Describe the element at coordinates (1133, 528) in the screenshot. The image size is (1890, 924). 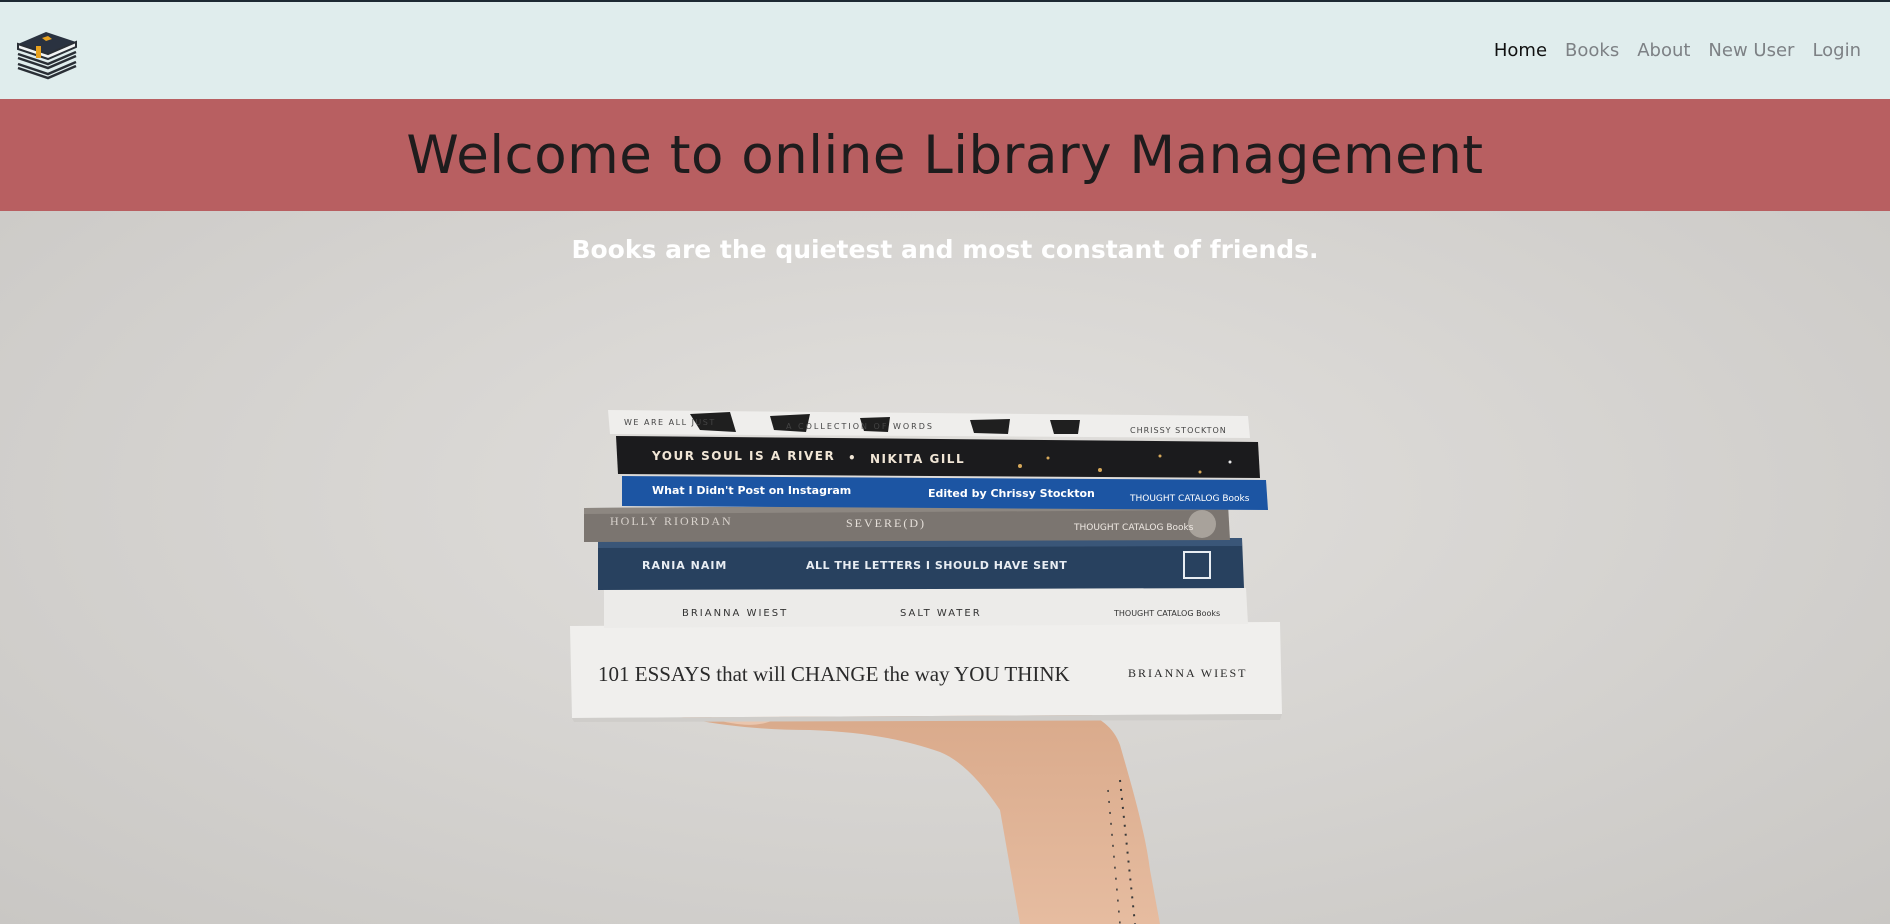
I see `book-4-publisher: THOUGHT CATALOG Books` at that location.